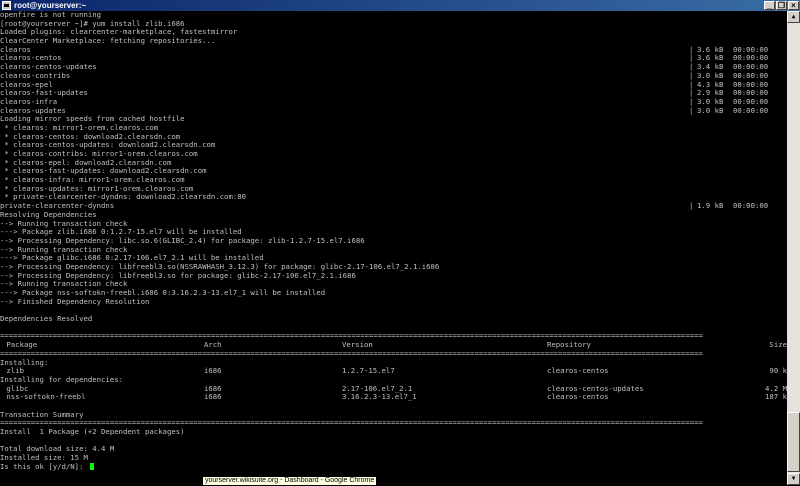  Describe the element at coordinates (31, 58) in the screenshot. I see `repo-name: clearos-centos` at that location.